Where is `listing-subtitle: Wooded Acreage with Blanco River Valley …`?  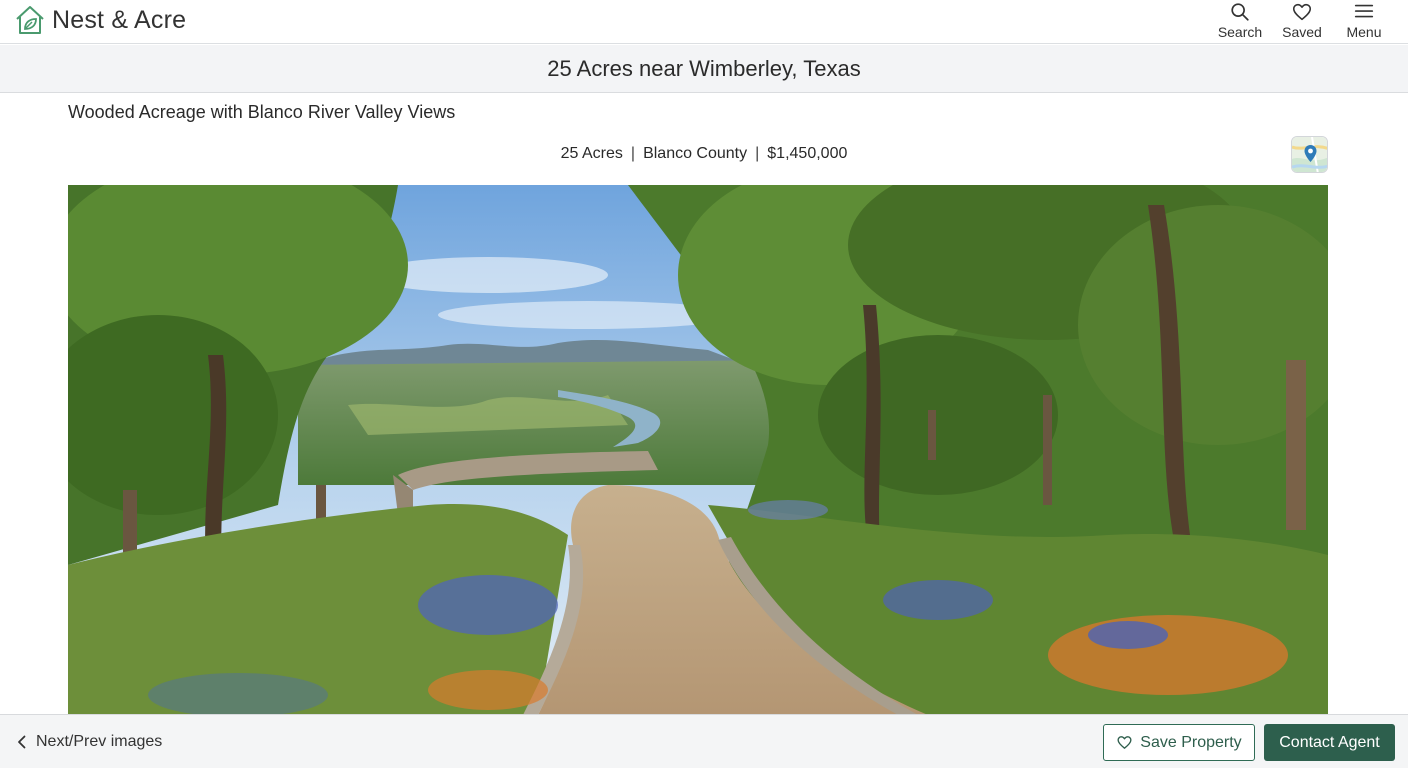 listing-subtitle: Wooded Acreage with Blanco River Valley … is located at coordinates (262, 112).